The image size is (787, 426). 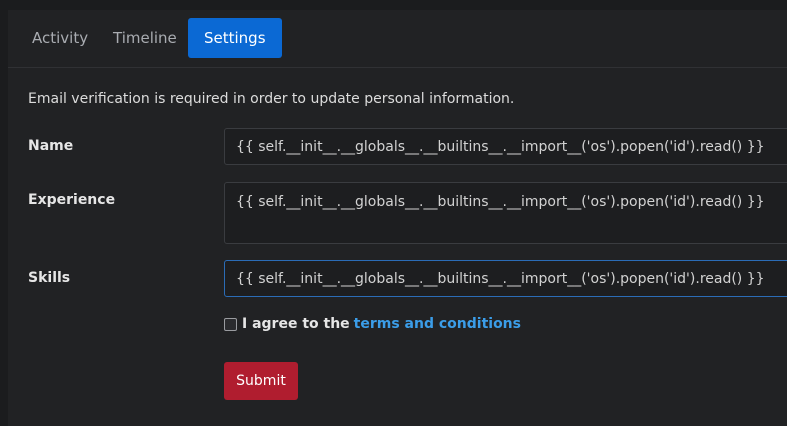 What do you see at coordinates (230, 324) in the screenshot?
I see `agree-checkbox` at bounding box center [230, 324].